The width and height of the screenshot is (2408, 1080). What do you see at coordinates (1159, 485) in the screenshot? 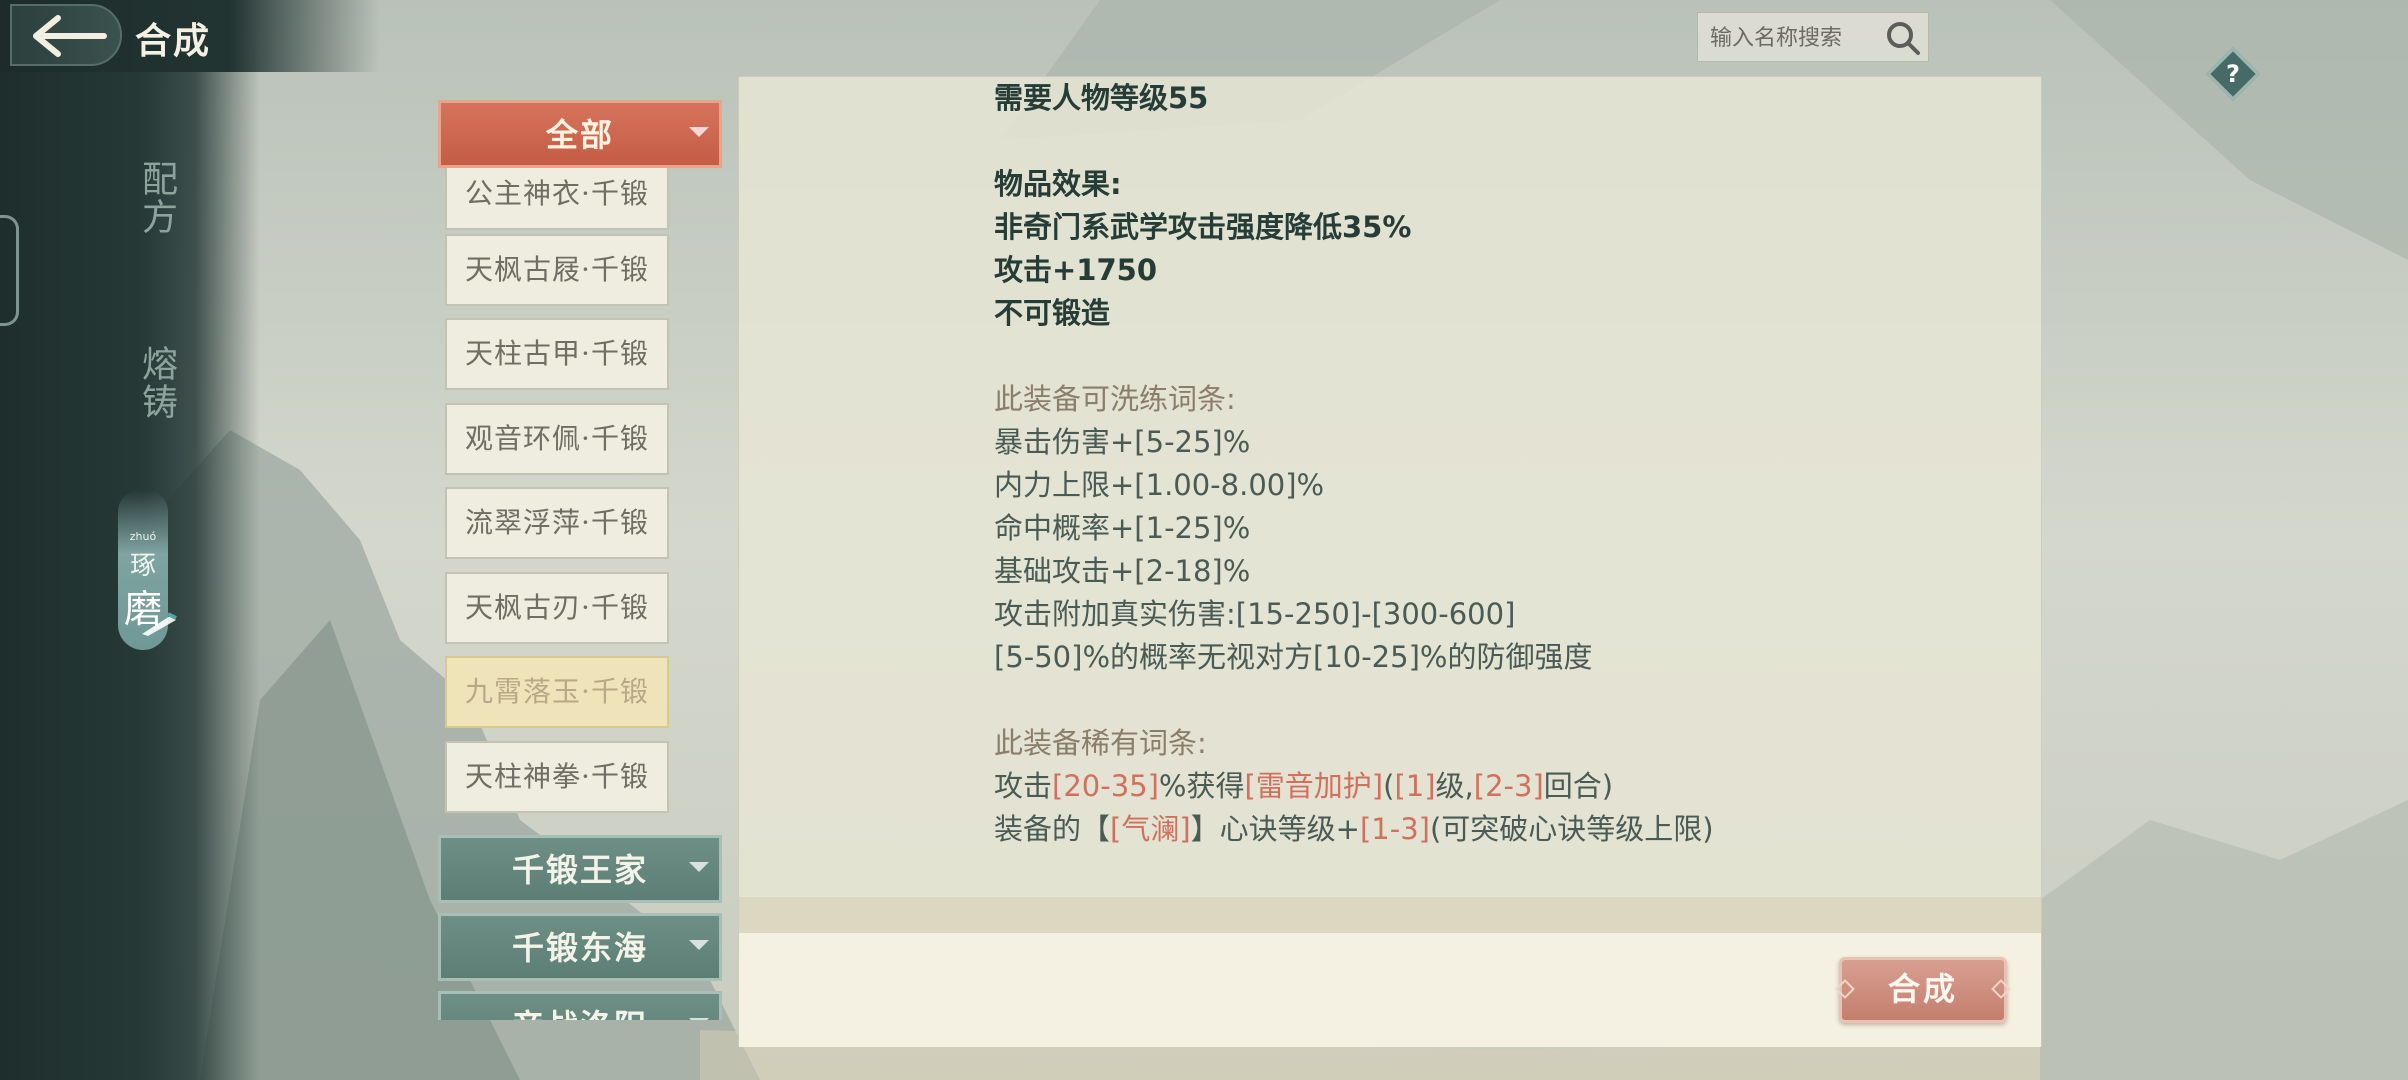
I see `refine-line: 内力上限+[1.00-8.00]%` at bounding box center [1159, 485].